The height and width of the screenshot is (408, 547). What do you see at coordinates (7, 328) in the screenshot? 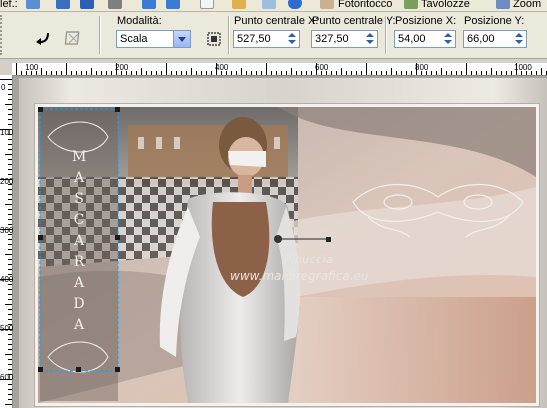
I see `ruler-left-label: 500` at bounding box center [7, 328].